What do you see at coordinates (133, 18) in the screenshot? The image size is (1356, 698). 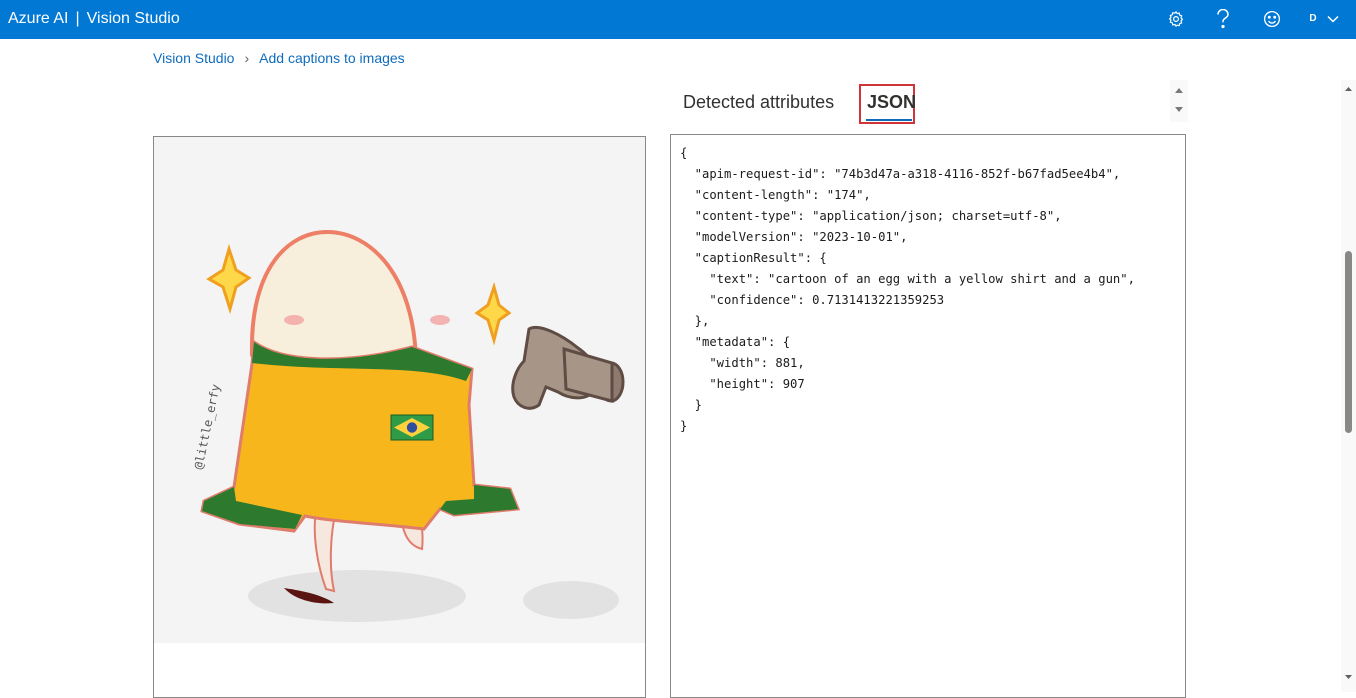 I see `brand-vision-studio: Vision Studio` at bounding box center [133, 18].